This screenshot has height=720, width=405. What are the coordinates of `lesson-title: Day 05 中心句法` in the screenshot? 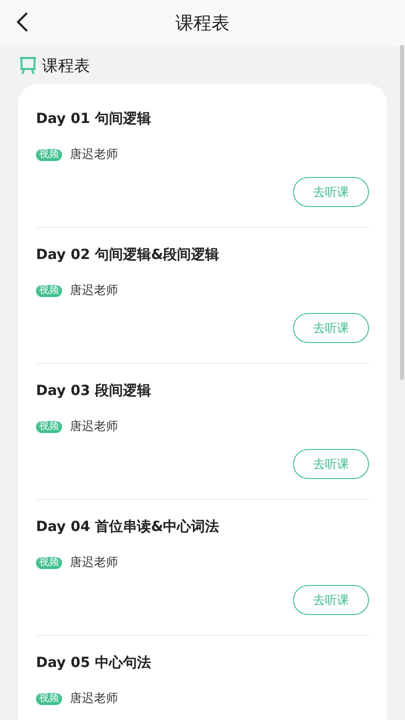 It's located at (94, 663).